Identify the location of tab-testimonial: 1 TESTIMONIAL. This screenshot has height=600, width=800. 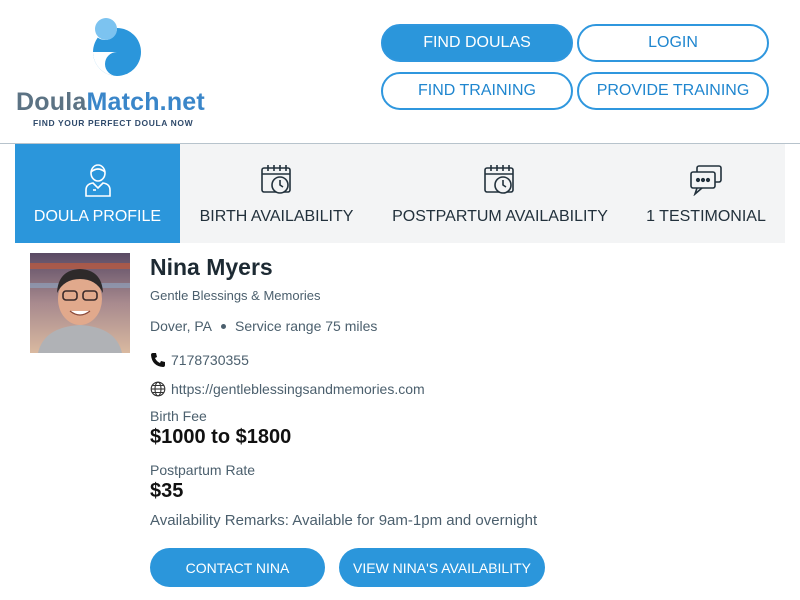
(706, 193).